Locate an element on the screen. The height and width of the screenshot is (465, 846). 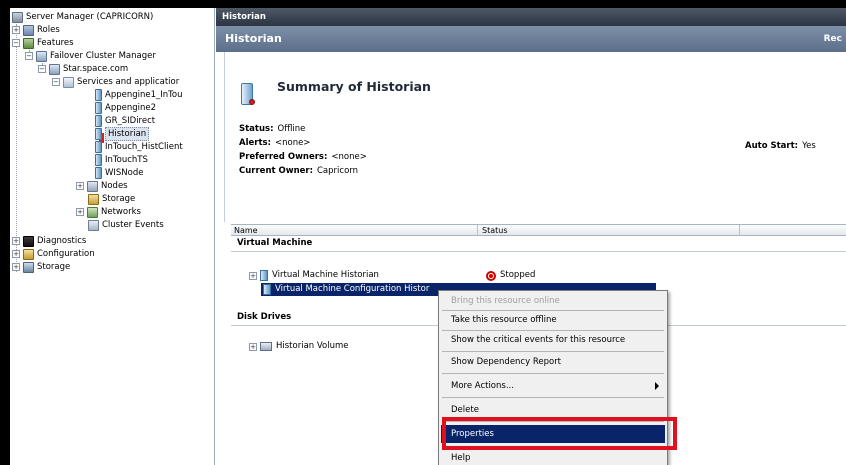
tree-node-services-applications: − Services and applicatior is located at coordinates (115, 82).